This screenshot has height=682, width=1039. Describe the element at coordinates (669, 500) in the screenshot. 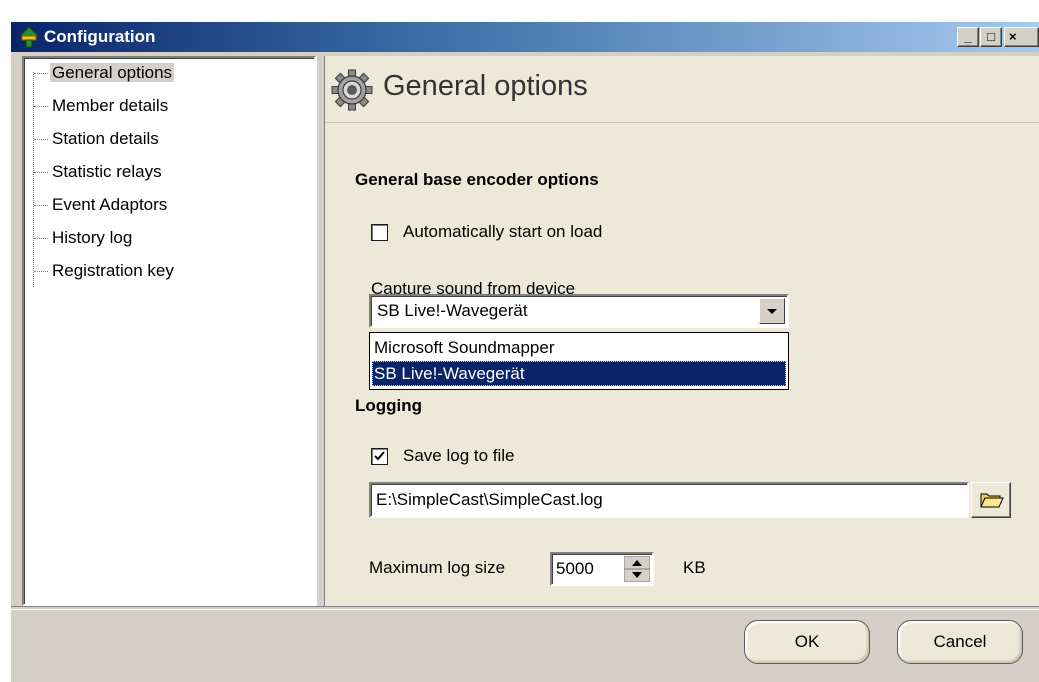

I see `log-path-input: E:\SimpleCast\SimpleCast.log` at that location.